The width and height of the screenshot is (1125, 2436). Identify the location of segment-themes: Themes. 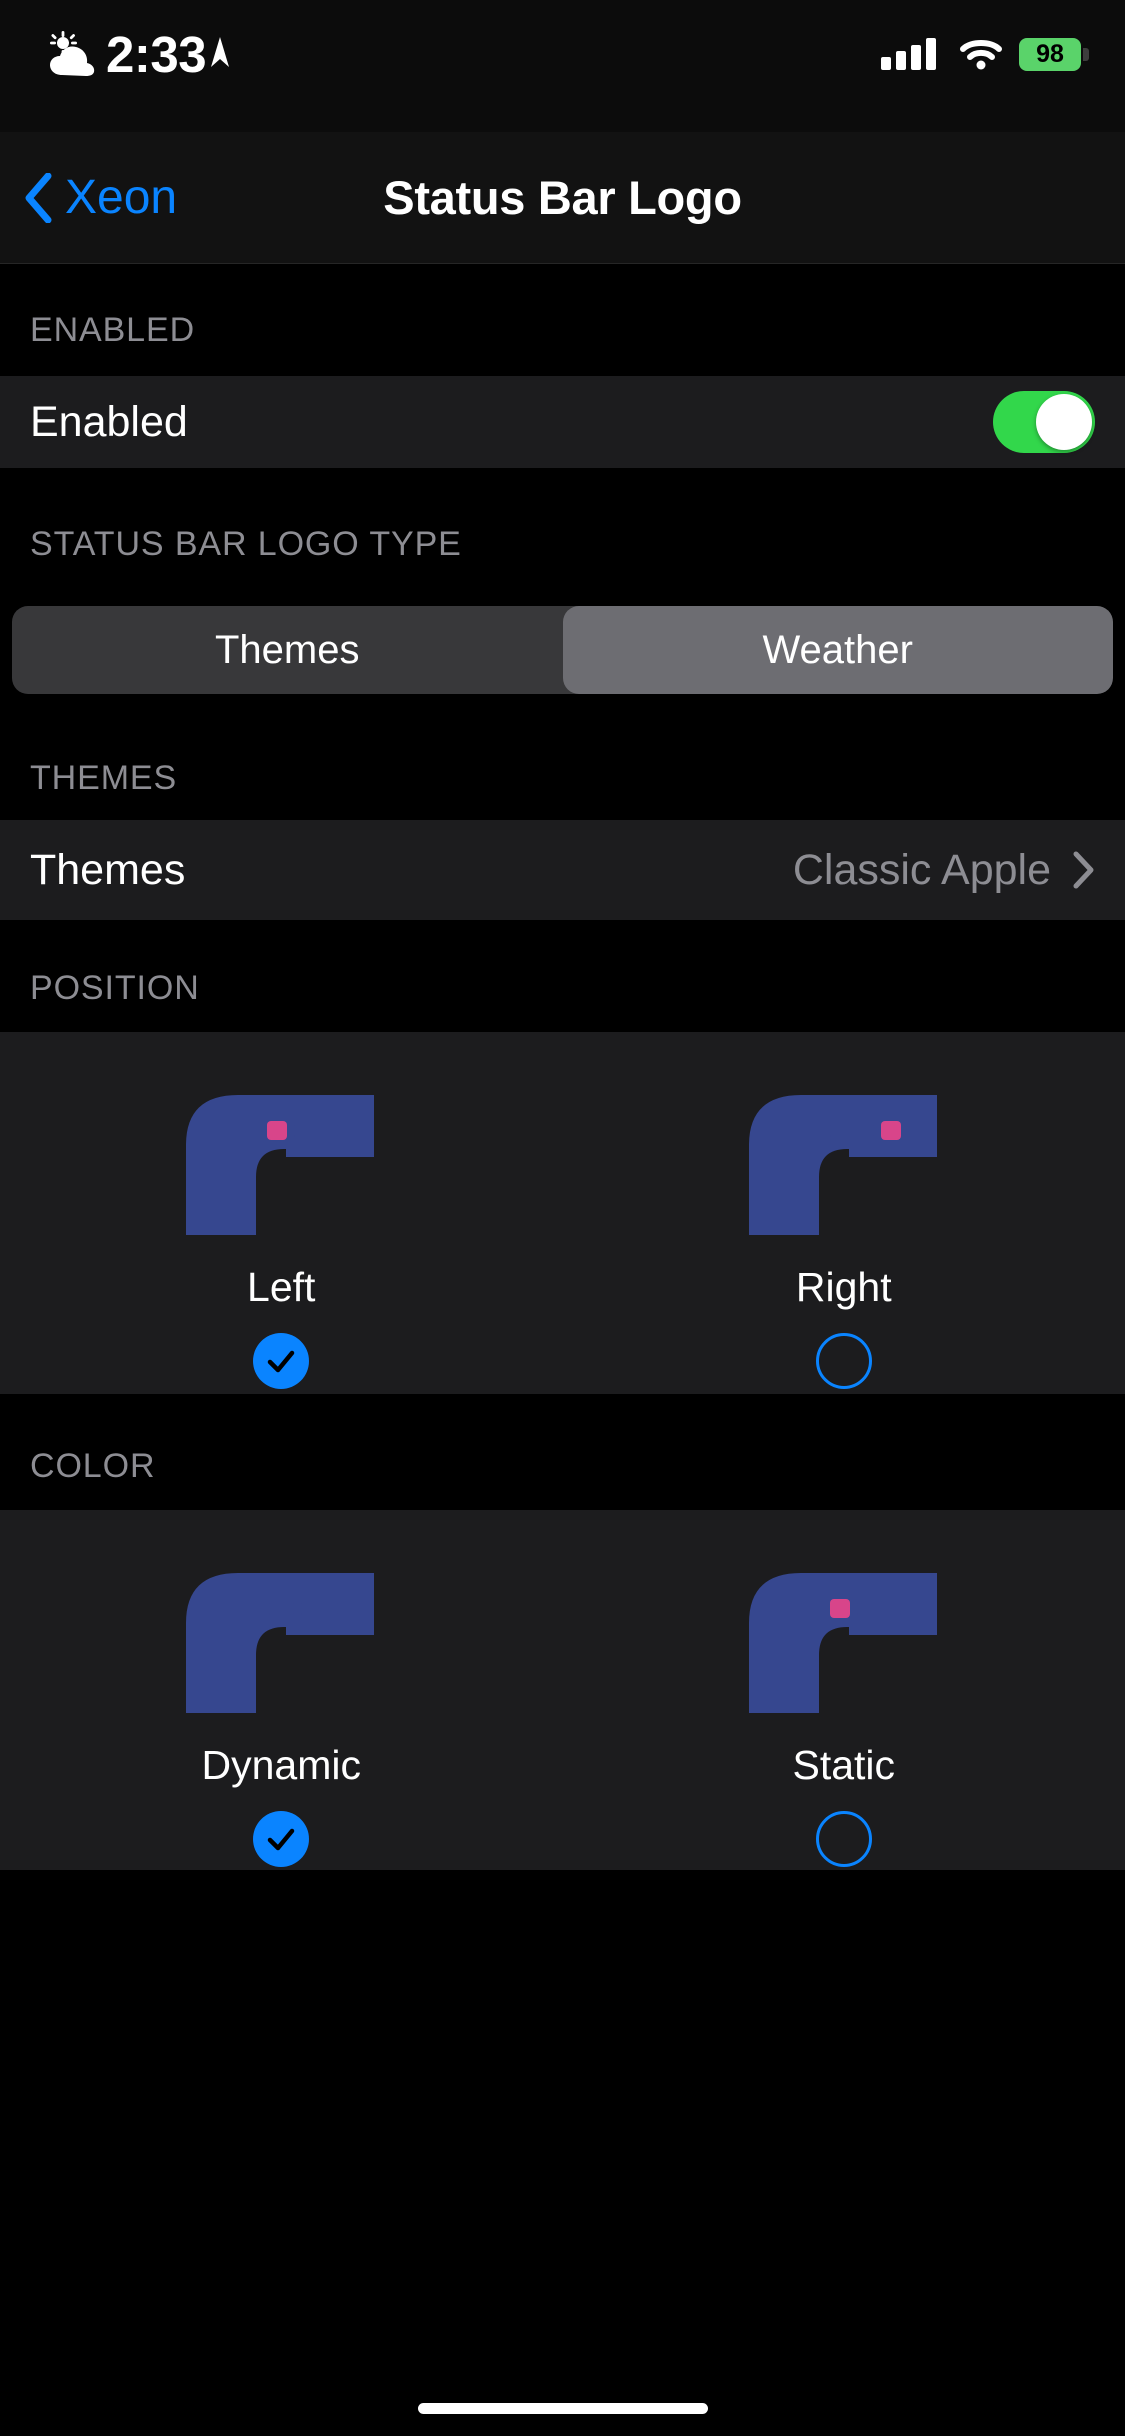
(287, 650).